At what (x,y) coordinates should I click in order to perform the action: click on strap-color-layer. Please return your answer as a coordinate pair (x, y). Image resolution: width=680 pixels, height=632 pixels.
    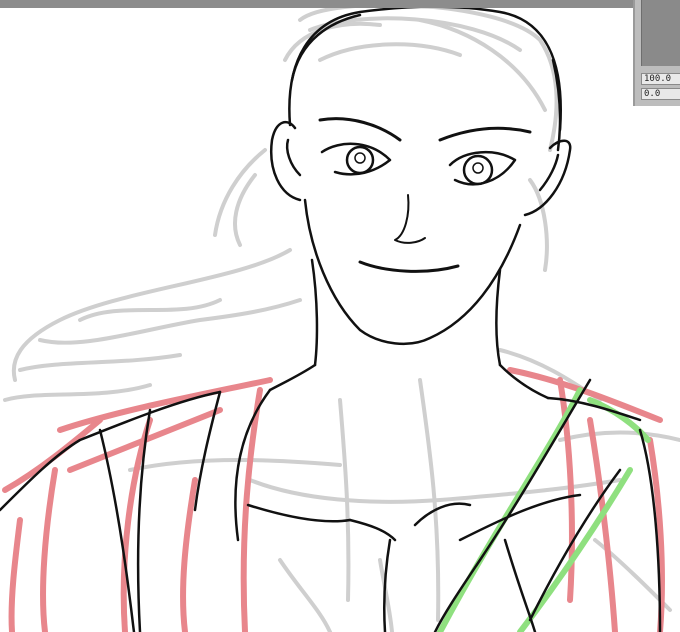
    Looking at the image, I should click on (544, 509).